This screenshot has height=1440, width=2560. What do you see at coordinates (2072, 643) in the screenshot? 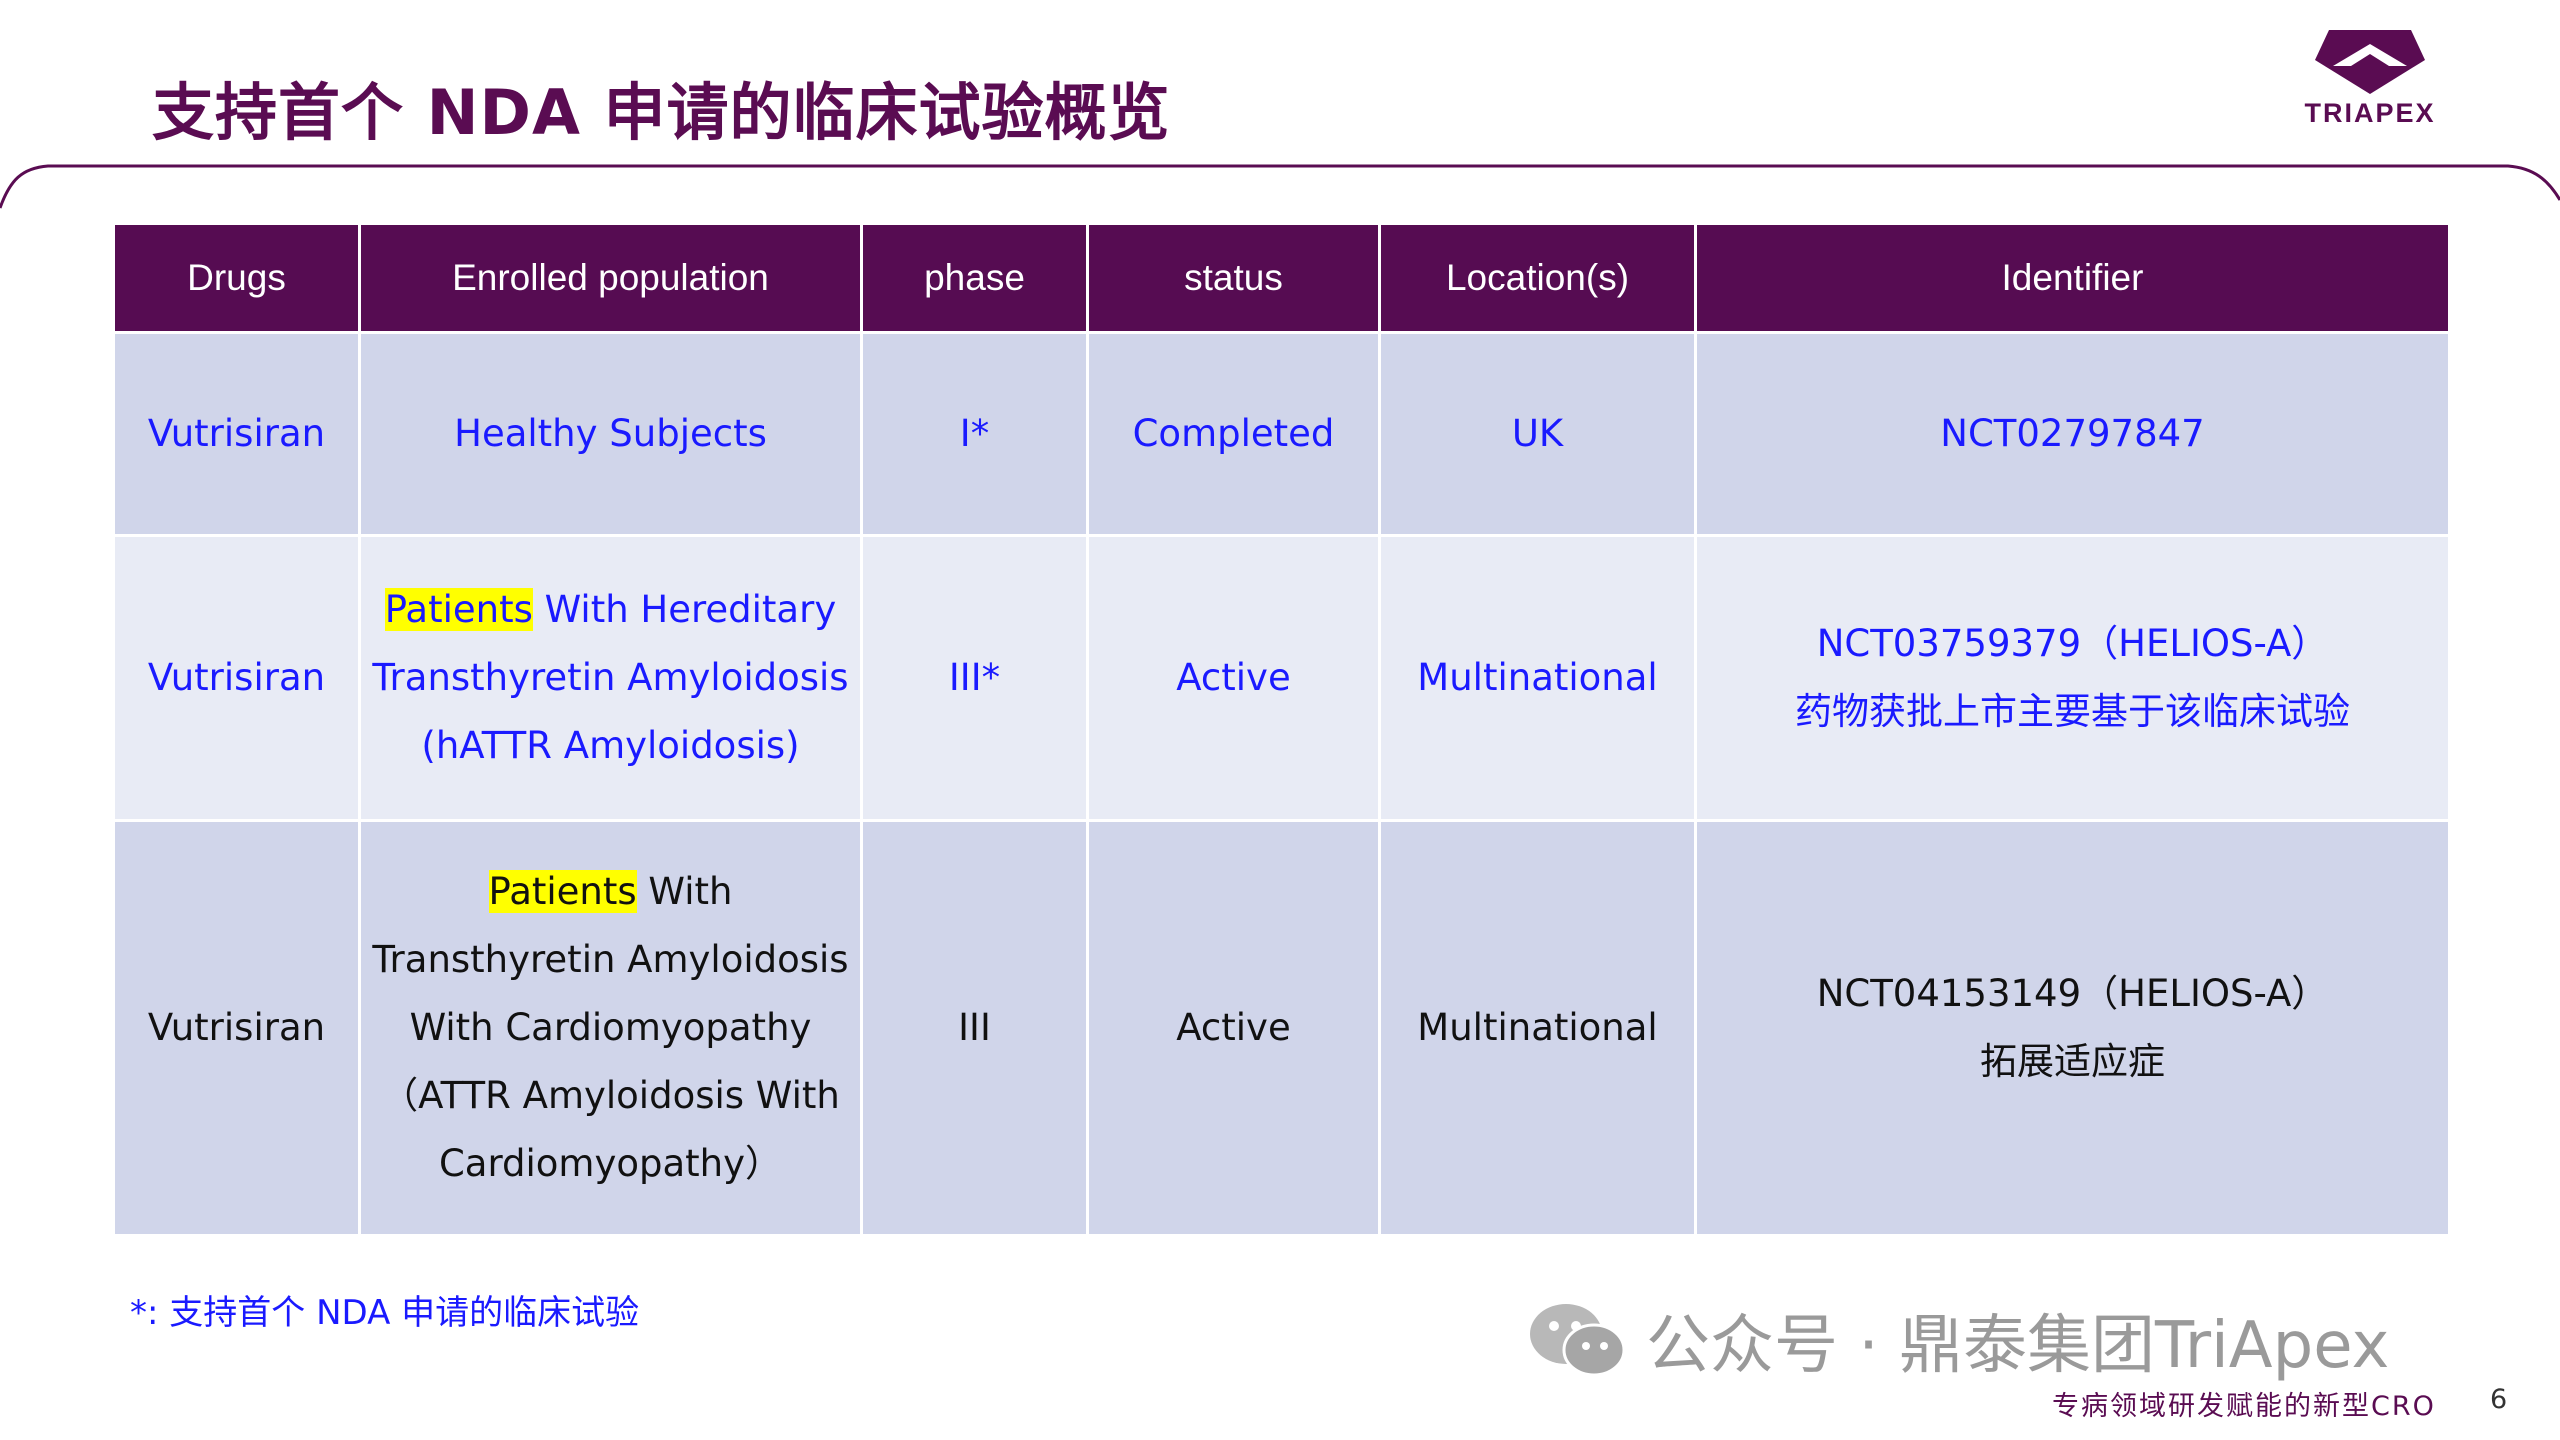
I see `identifier-code: NCT03759379（HELIOS-A）` at bounding box center [2072, 643].